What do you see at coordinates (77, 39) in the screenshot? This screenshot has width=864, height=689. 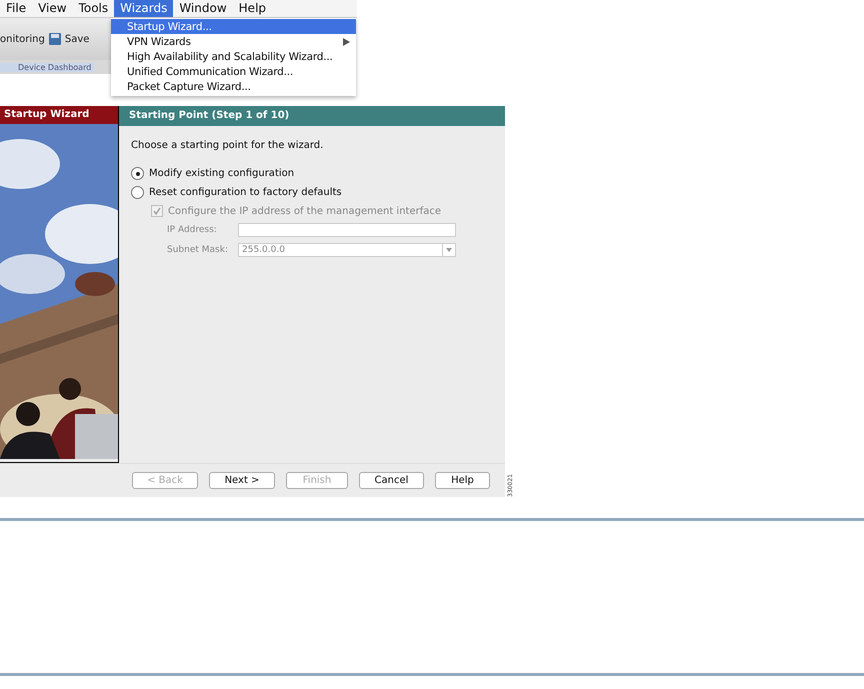 I see `save-button: Save` at bounding box center [77, 39].